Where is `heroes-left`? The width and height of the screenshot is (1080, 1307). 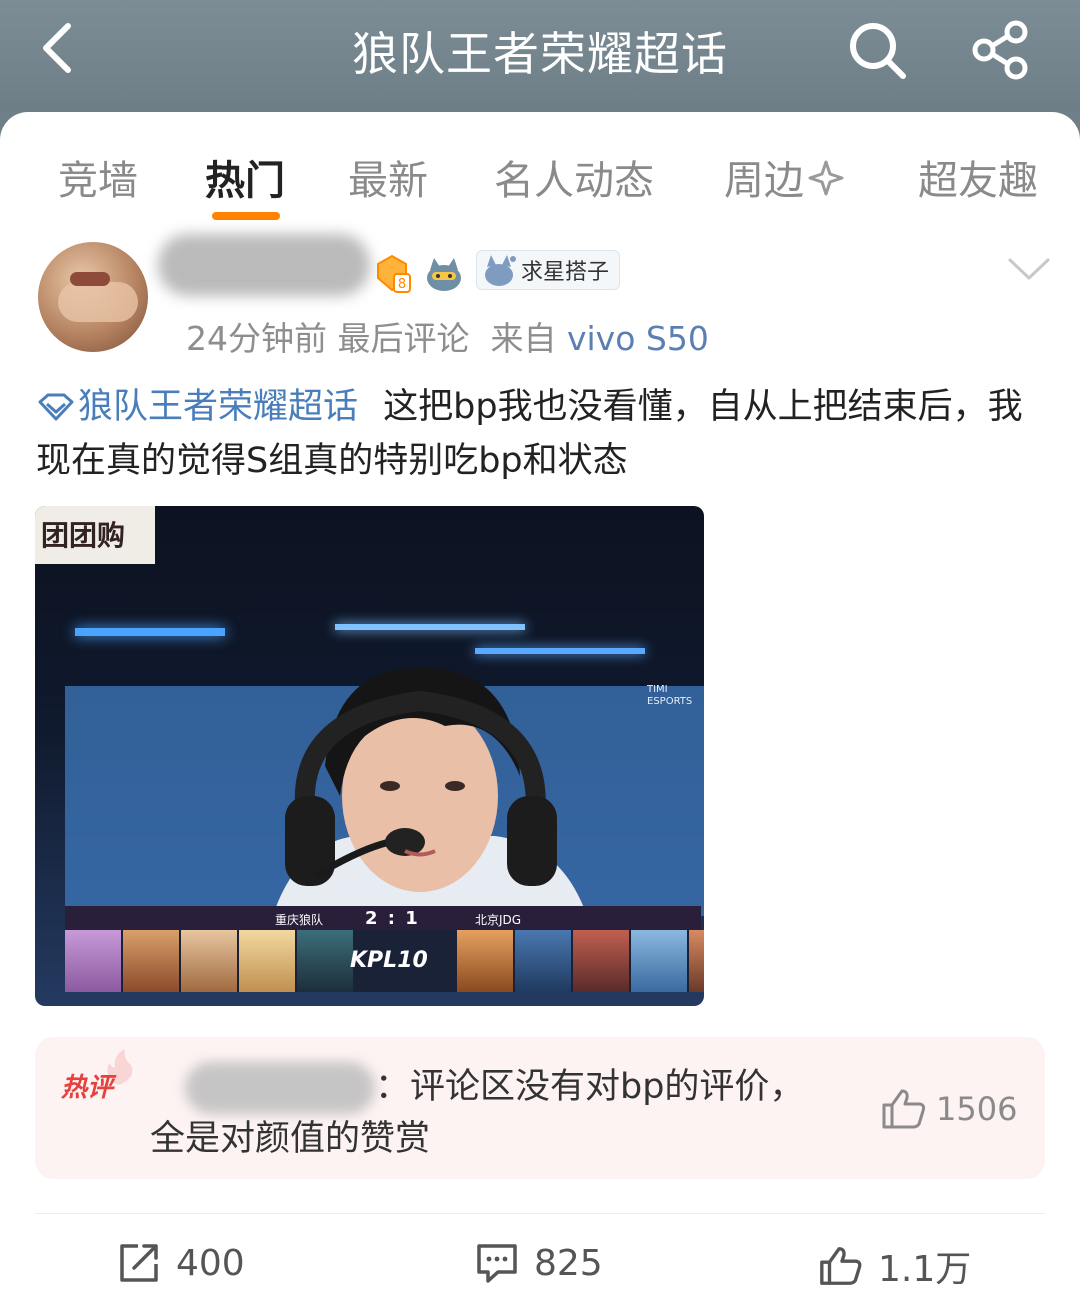
heroes-left is located at coordinates (209, 961).